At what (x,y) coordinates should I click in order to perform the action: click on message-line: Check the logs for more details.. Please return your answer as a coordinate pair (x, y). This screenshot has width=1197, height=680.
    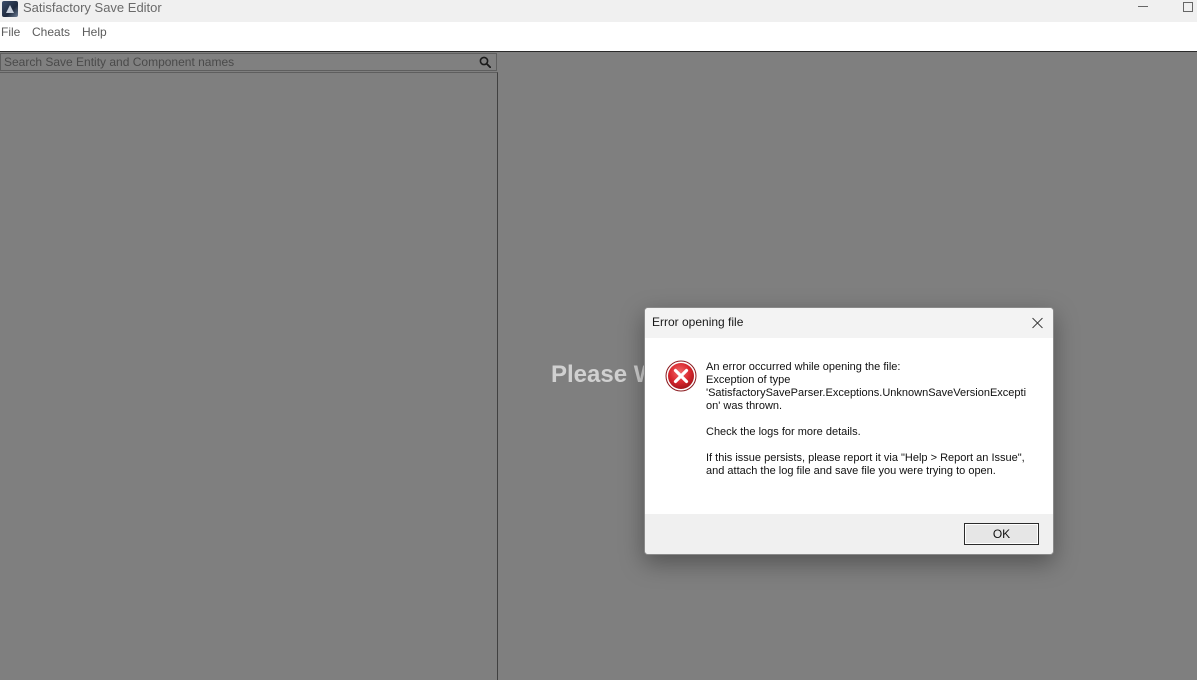
    Looking at the image, I should click on (783, 432).